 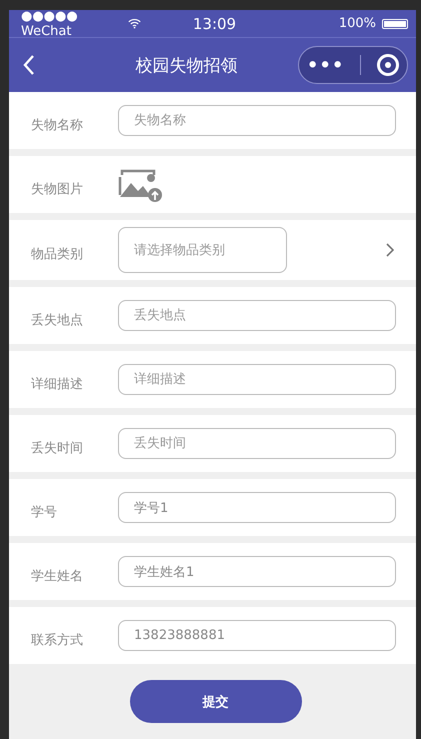 What do you see at coordinates (134, 23) in the screenshot?
I see `wifi-icon` at bounding box center [134, 23].